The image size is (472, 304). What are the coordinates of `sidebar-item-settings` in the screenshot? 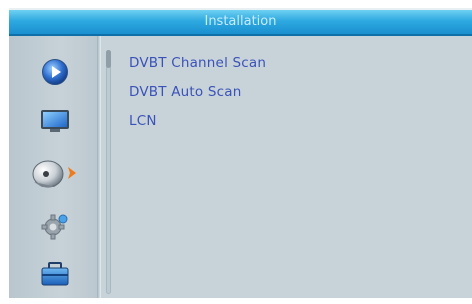 It's located at (55, 226).